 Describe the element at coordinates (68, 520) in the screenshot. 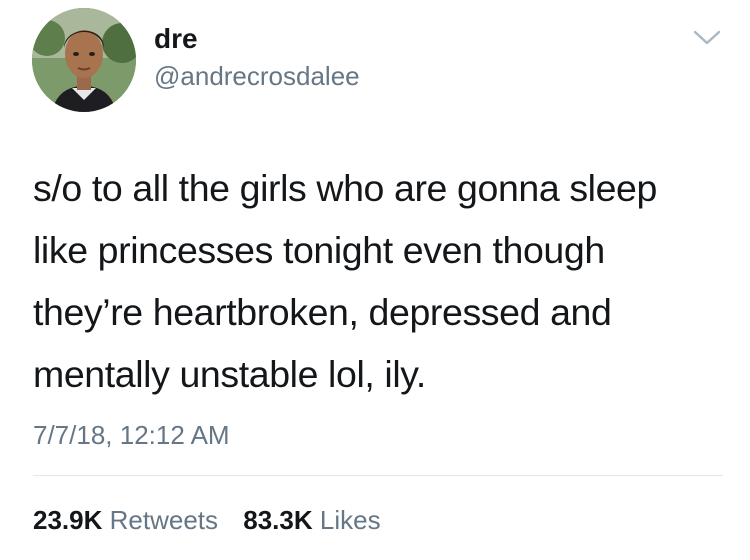

I see `retweets-count: 23.9K` at that location.